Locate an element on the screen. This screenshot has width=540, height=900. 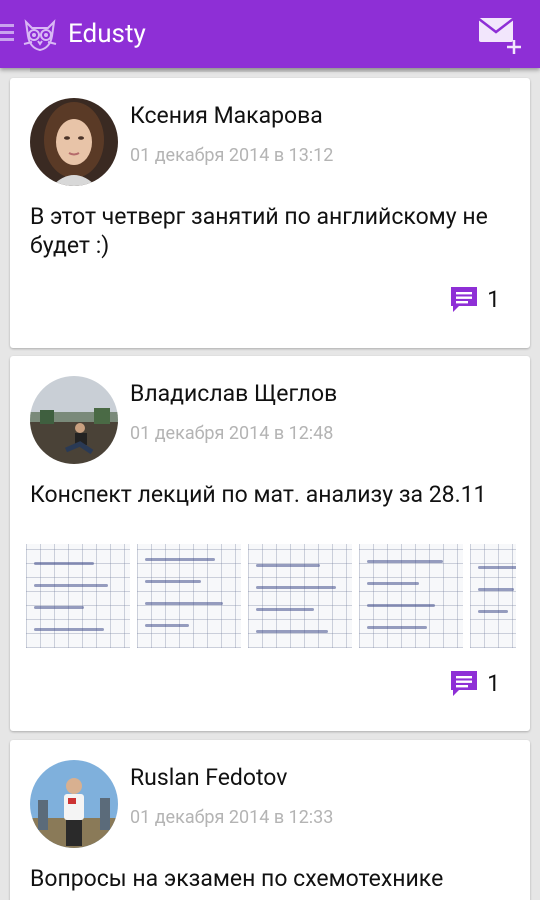
post-date: 01 декабря 2014 в 13:12 is located at coordinates (232, 155).